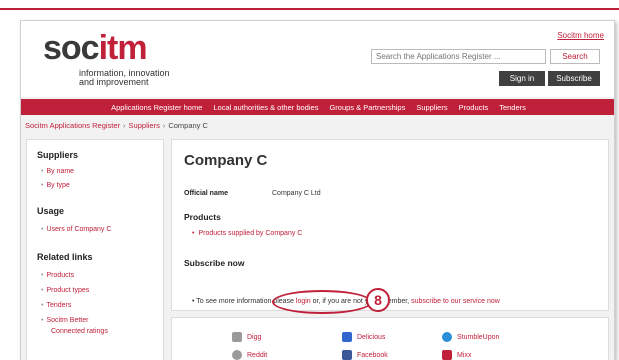 Image resolution: width=619 pixels, height=360 pixels. What do you see at coordinates (58, 155) in the screenshot?
I see `sidebar-heading-suppliers: Suppliers` at bounding box center [58, 155].